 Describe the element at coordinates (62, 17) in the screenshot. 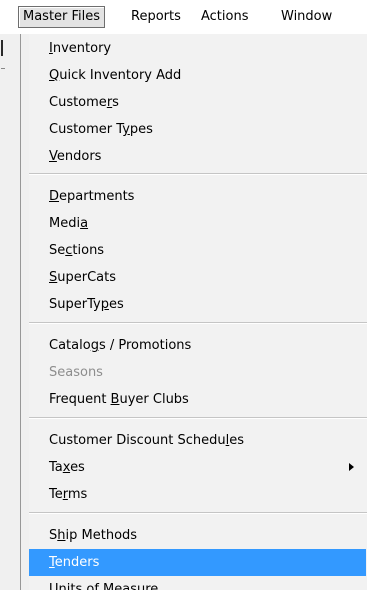

I see `menu-master-files: Master Files` at that location.